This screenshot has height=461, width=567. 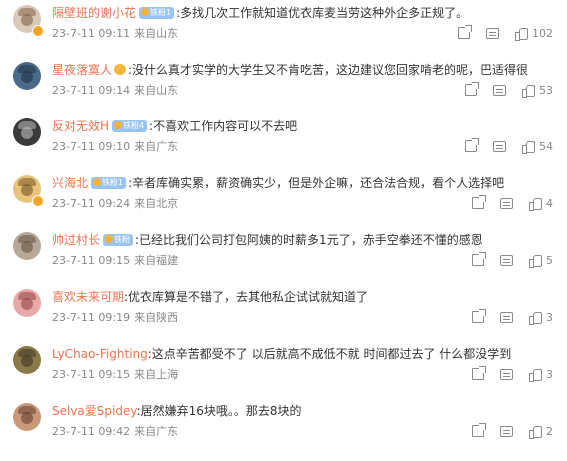 What do you see at coordinates (115, 318) in the screenshot?
I see `comment-meta: 23-7-11 09:19 来自陕西` at bounding box center [115, 318].